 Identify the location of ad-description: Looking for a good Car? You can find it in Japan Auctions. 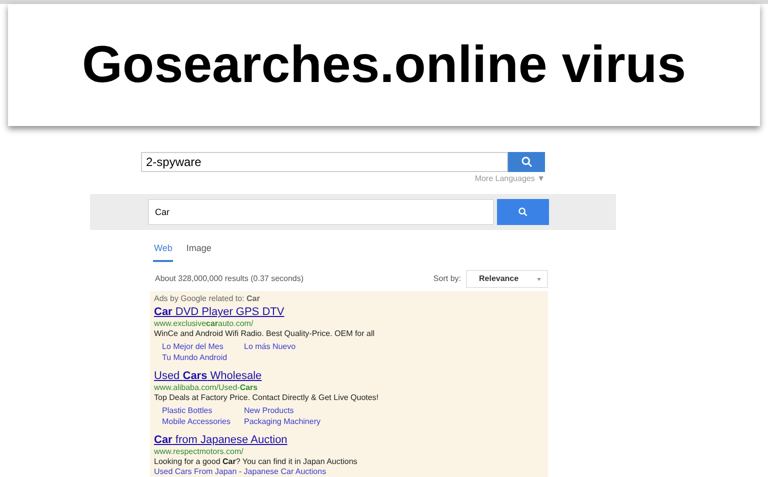
(256, 462).